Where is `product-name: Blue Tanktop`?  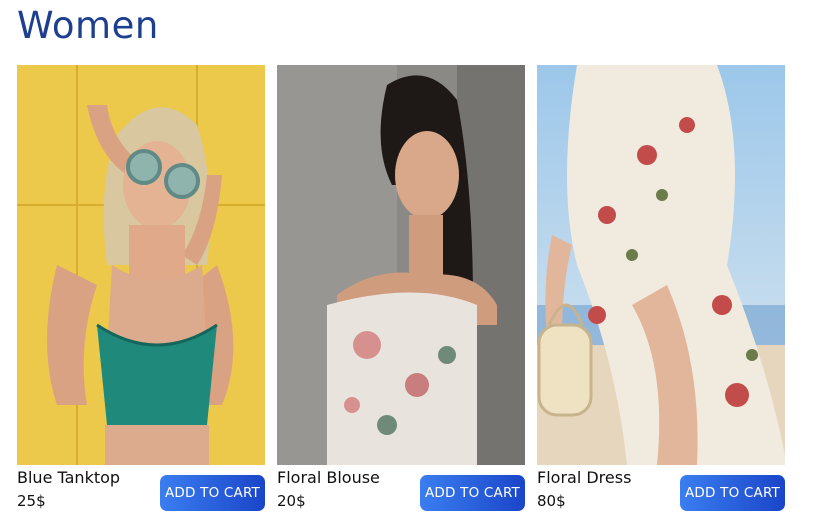
product-name: Blue Tanktop is located at coordinates (68, 477).